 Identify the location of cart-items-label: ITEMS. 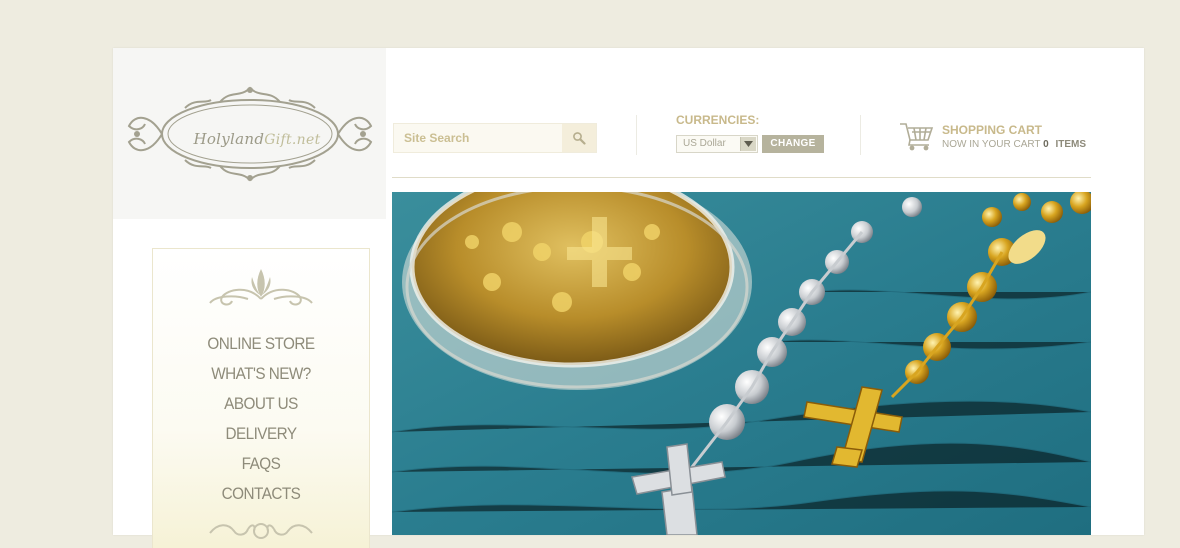
(1071, 144).